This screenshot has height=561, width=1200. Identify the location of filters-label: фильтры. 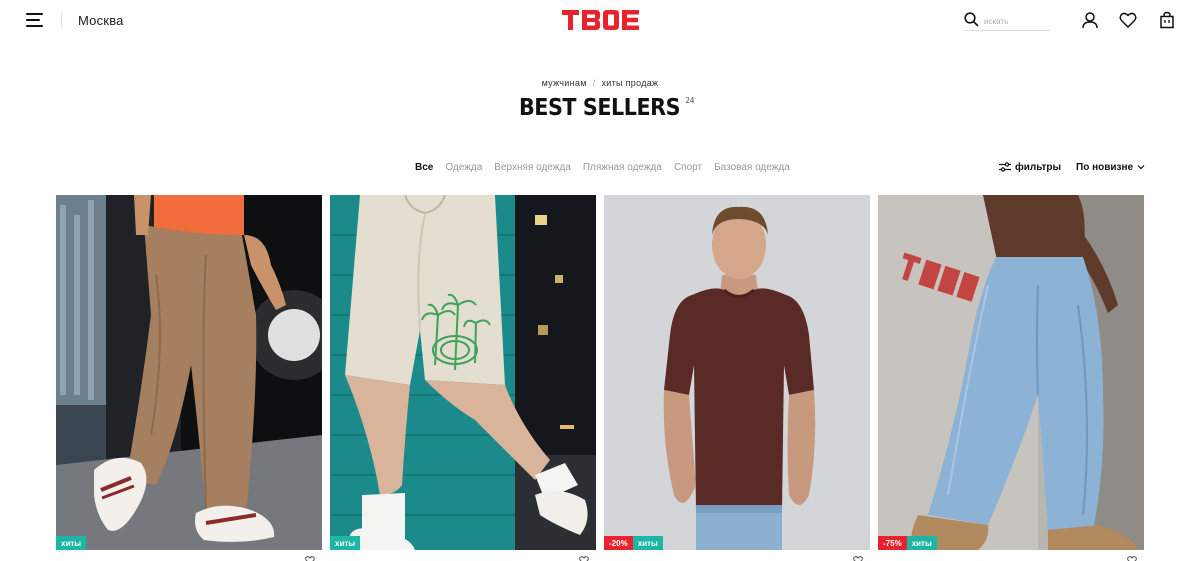
(1038, 167).